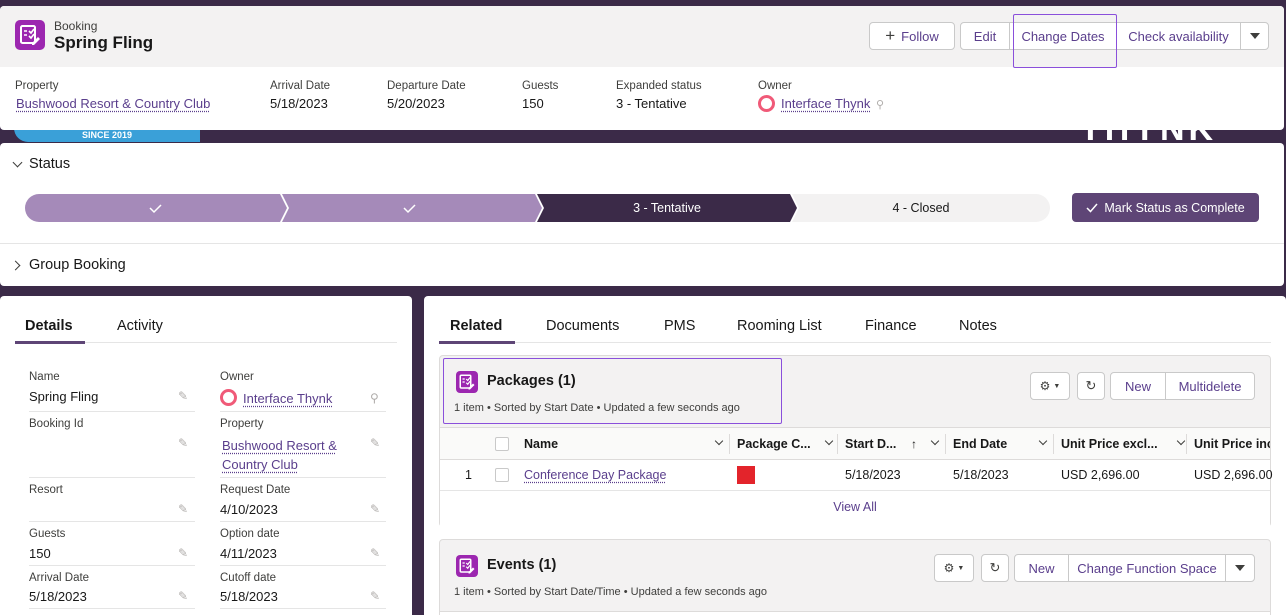 Image resolution: width=1286 pixels, height=615 pixels. I want to click on select-all-checkbox, so click(502, 444).